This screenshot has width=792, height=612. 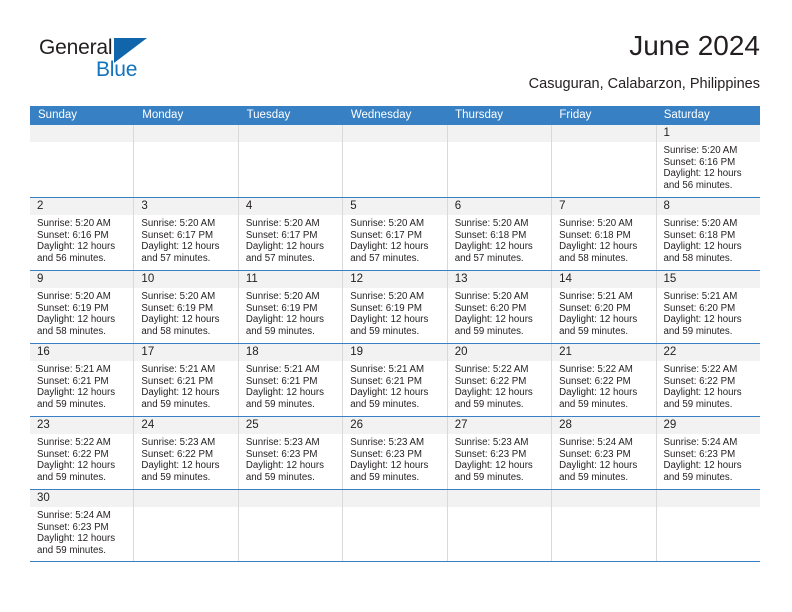 I want to click on sunset-text: Sunset: 6:18 PM, so click(x=490, y=235).